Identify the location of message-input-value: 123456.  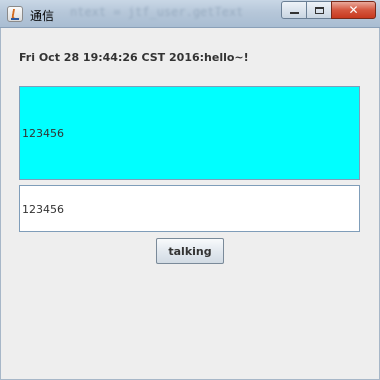
(43, 209).